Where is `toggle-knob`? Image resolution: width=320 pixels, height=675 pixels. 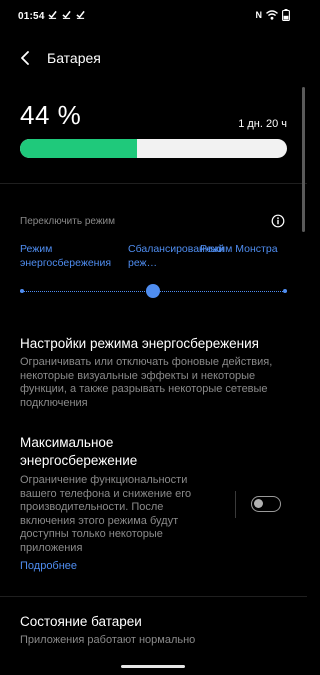
toggle-knob is located at coordinates (258, 503).